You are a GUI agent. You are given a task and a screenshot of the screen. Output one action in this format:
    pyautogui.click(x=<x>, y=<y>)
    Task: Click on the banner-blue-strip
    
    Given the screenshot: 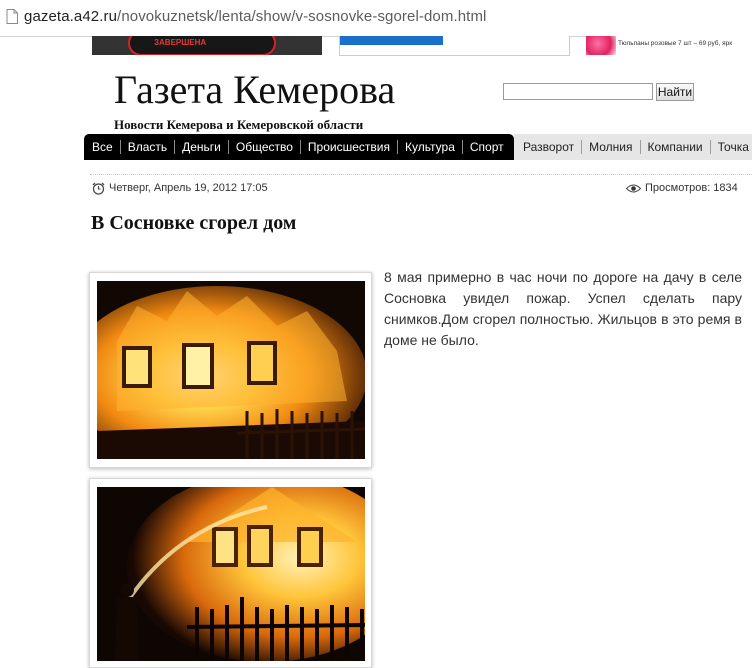 What is the action you would take?
    pyautogui.click(x=391, y=40)
    